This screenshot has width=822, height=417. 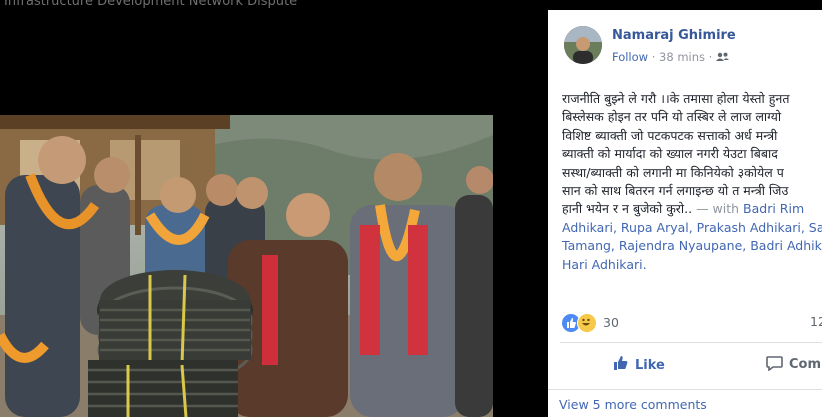 What do you see at coordinates (587, 322) in the screenshot?
I see `haha-reaction-icon` at bounding box center [587, 322].